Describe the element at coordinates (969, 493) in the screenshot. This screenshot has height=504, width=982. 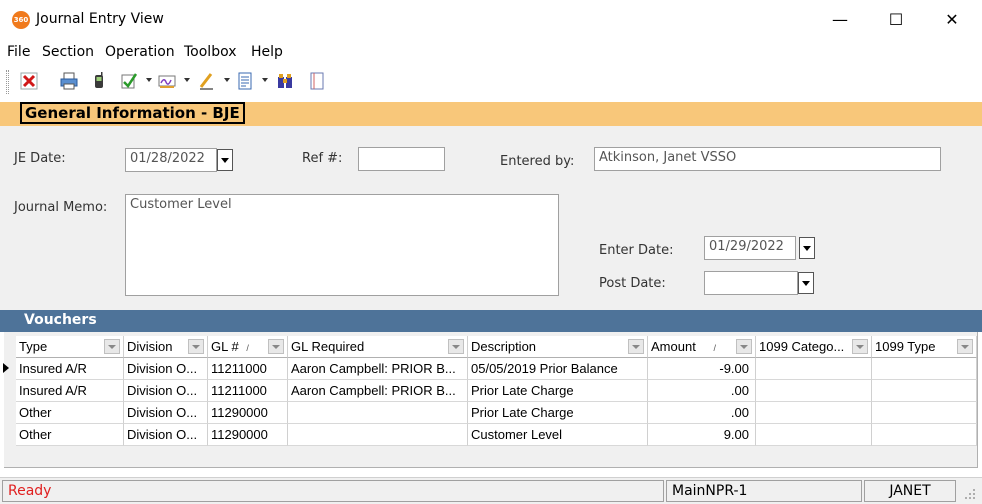
I see `resize-grip-icon` at that location.